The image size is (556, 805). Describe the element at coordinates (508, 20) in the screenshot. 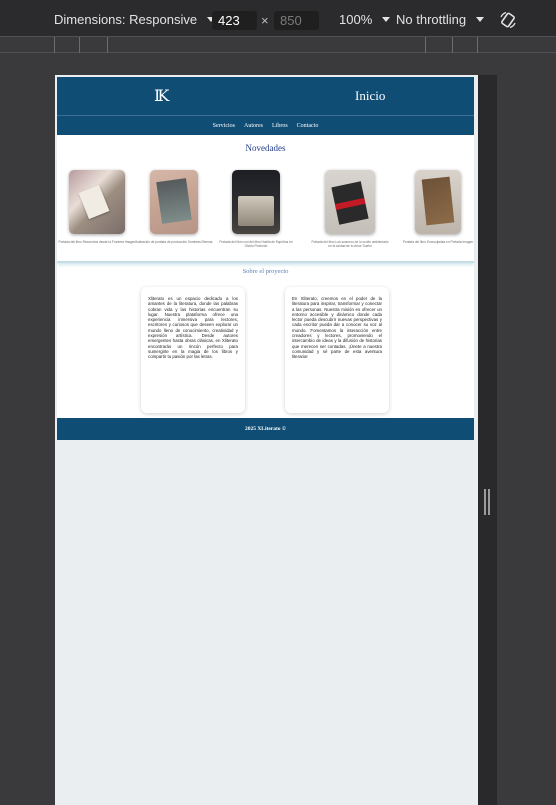

I see `rotate-icon` at that location.